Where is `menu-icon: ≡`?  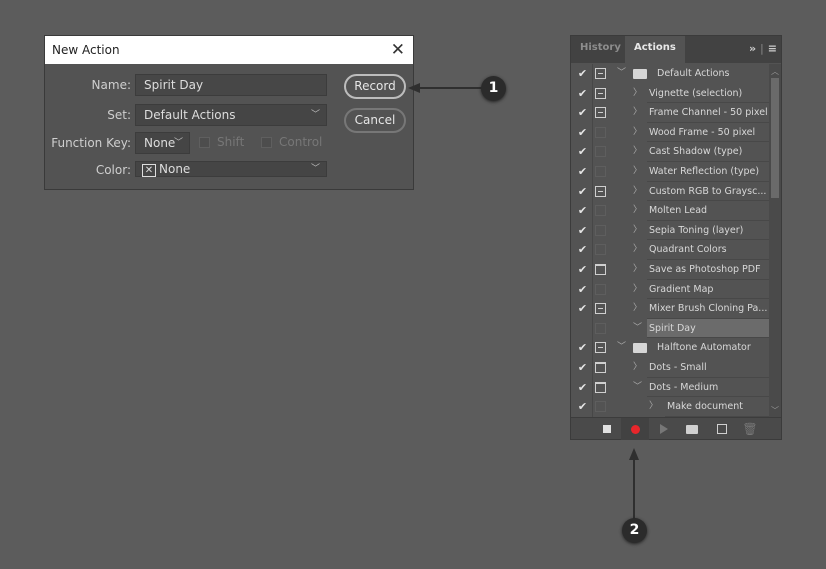 menu-icon: ≡ is located at coordinates (772, 48).